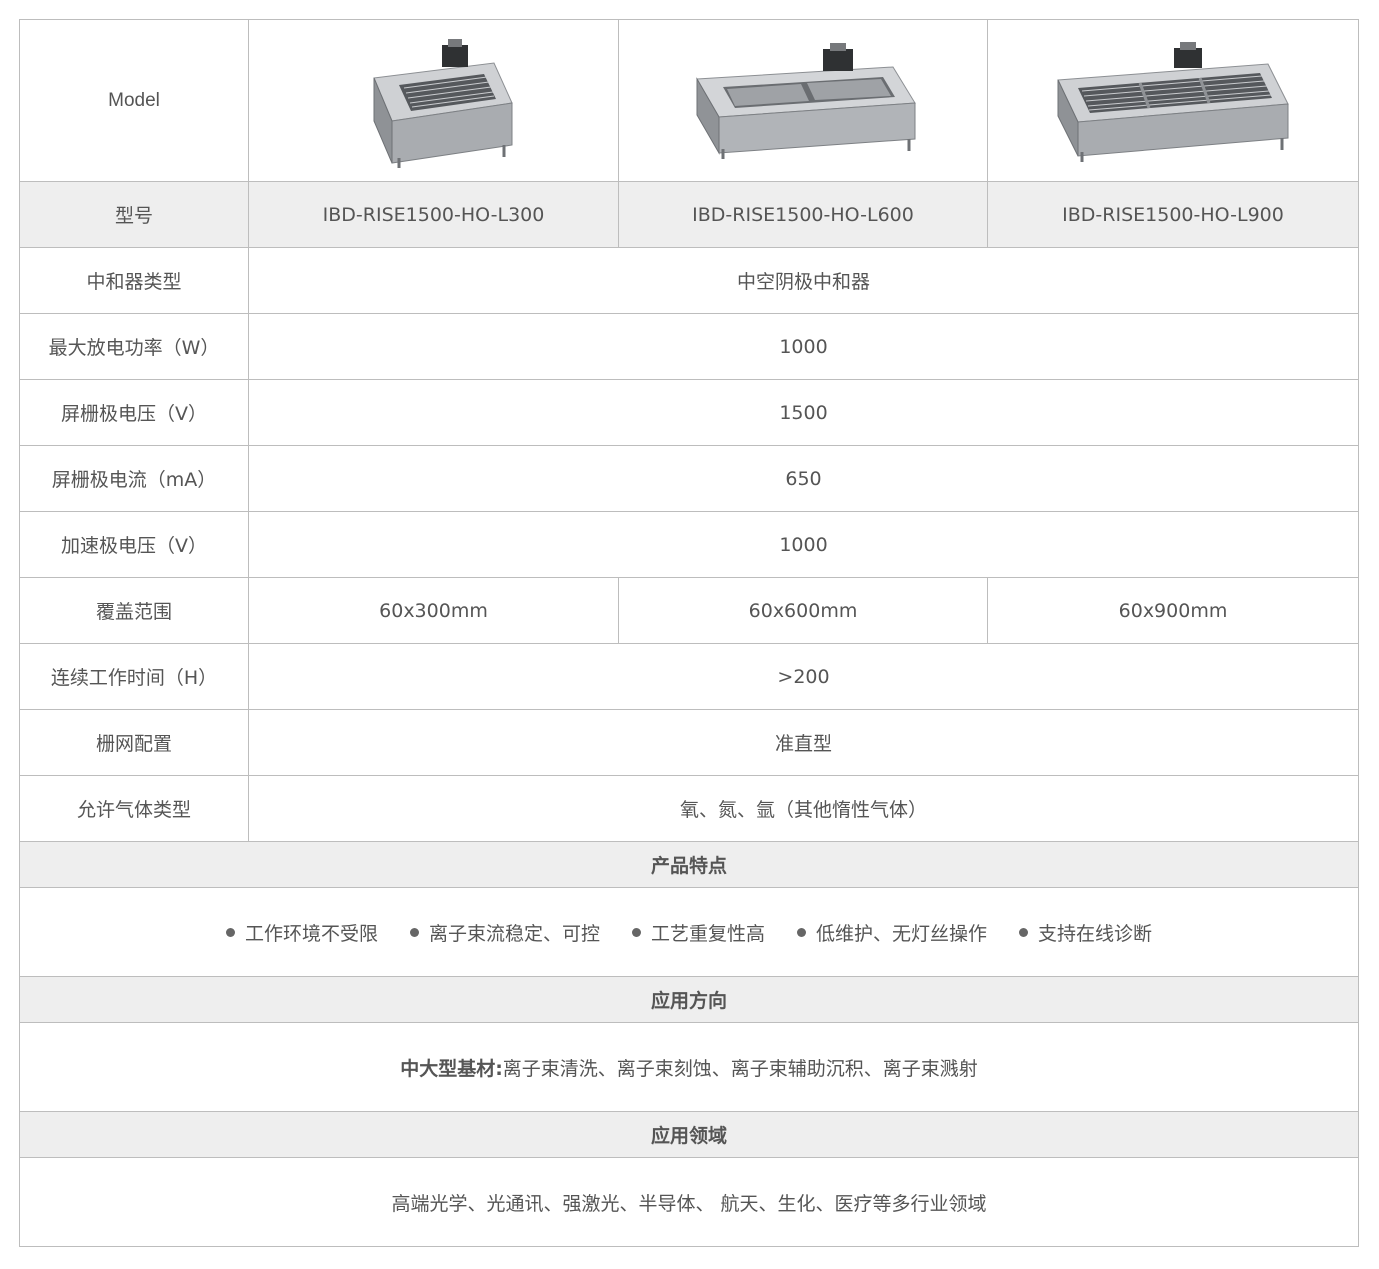 This screenshot has height=1269, width=1379. I want to click on gas-types-row: 允许气体类型 氧、氮、氩（其他惰性气体）, so click(689, 808).